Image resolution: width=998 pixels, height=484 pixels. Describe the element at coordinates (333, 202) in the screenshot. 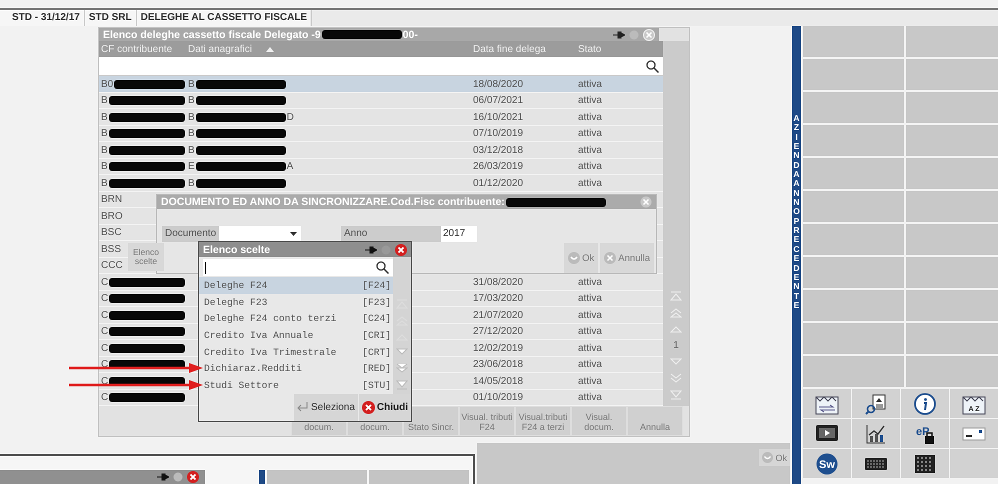

I see `dialog-title: DOCUMENTO ED ANNO DA SINCRONIZZARE.Cod.Fisc contribuente:` at that location.